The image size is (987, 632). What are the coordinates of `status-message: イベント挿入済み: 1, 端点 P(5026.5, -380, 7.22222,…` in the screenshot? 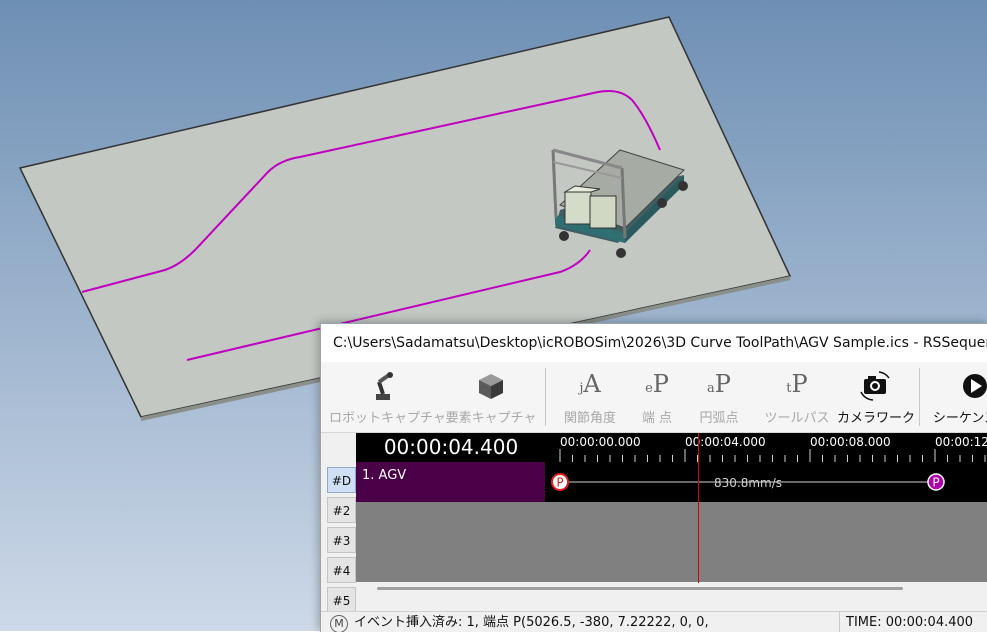 It's located at (531, 622).